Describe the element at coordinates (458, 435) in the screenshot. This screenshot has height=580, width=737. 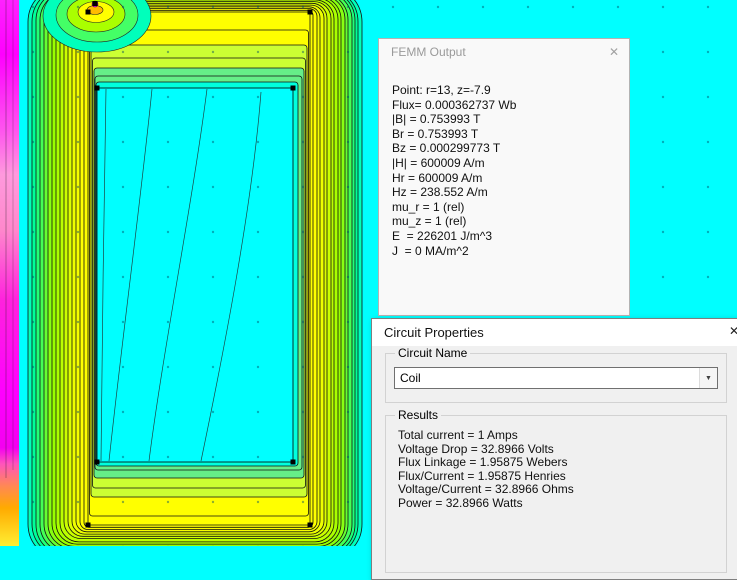
I see `result-line: Total current = 1 Amps` at that location.